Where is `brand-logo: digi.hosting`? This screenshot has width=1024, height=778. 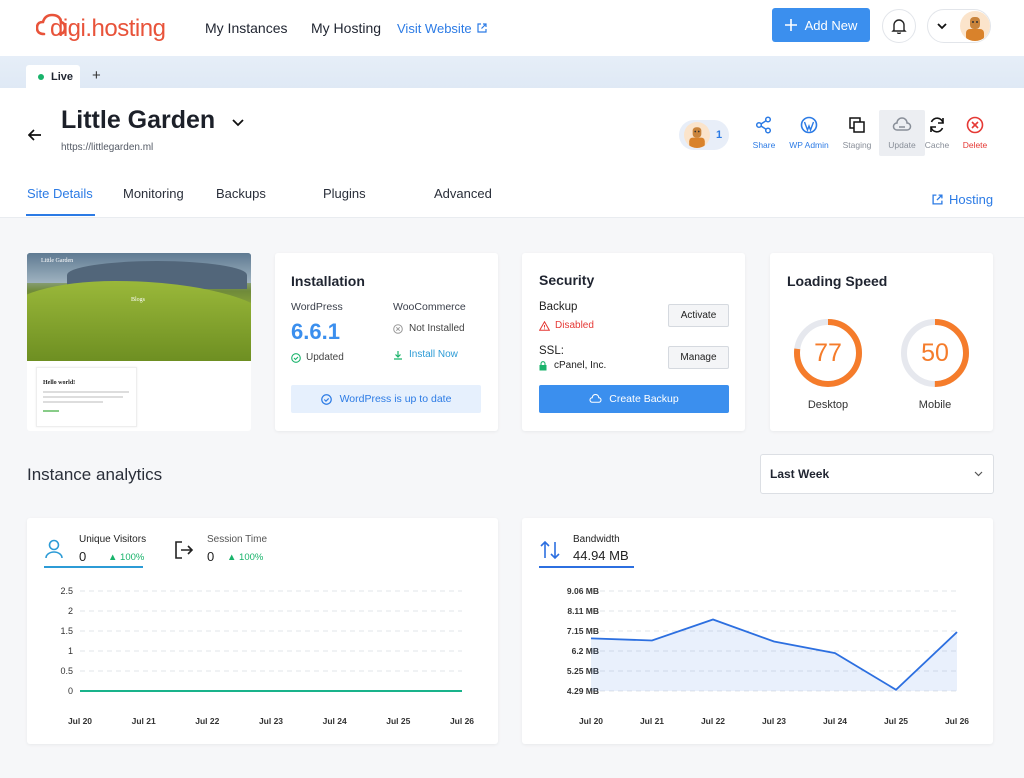 brand-logo: digi.hosting is located at coordinates (103, 27).